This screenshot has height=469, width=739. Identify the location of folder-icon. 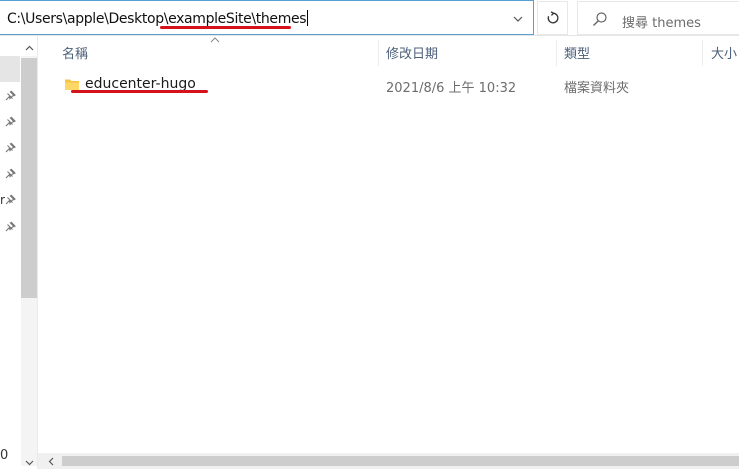
(72, 84).